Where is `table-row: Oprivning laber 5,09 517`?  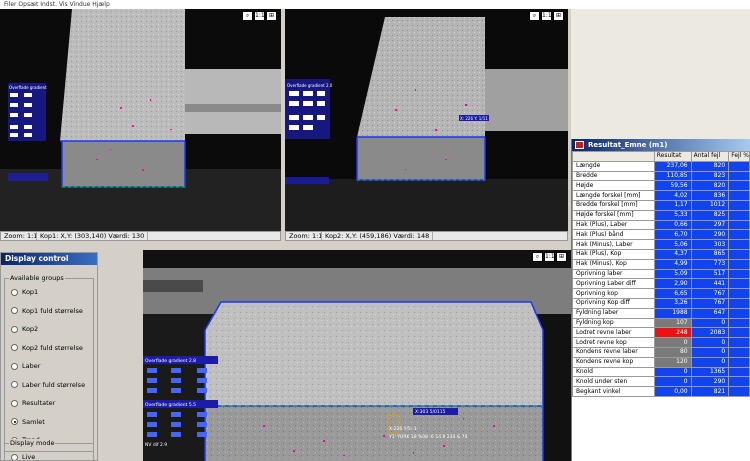
table-row: Oprivning laber 5,09 517 is located at coordinates (661, 274).